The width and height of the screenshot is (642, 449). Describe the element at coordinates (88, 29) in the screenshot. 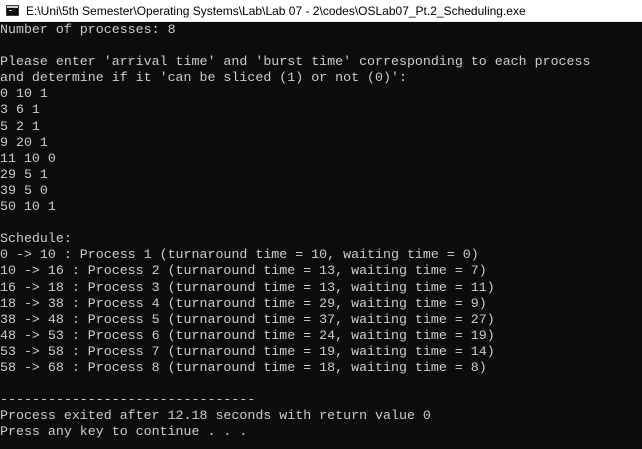

I see `console-line: Number of processes: 8` at that location.